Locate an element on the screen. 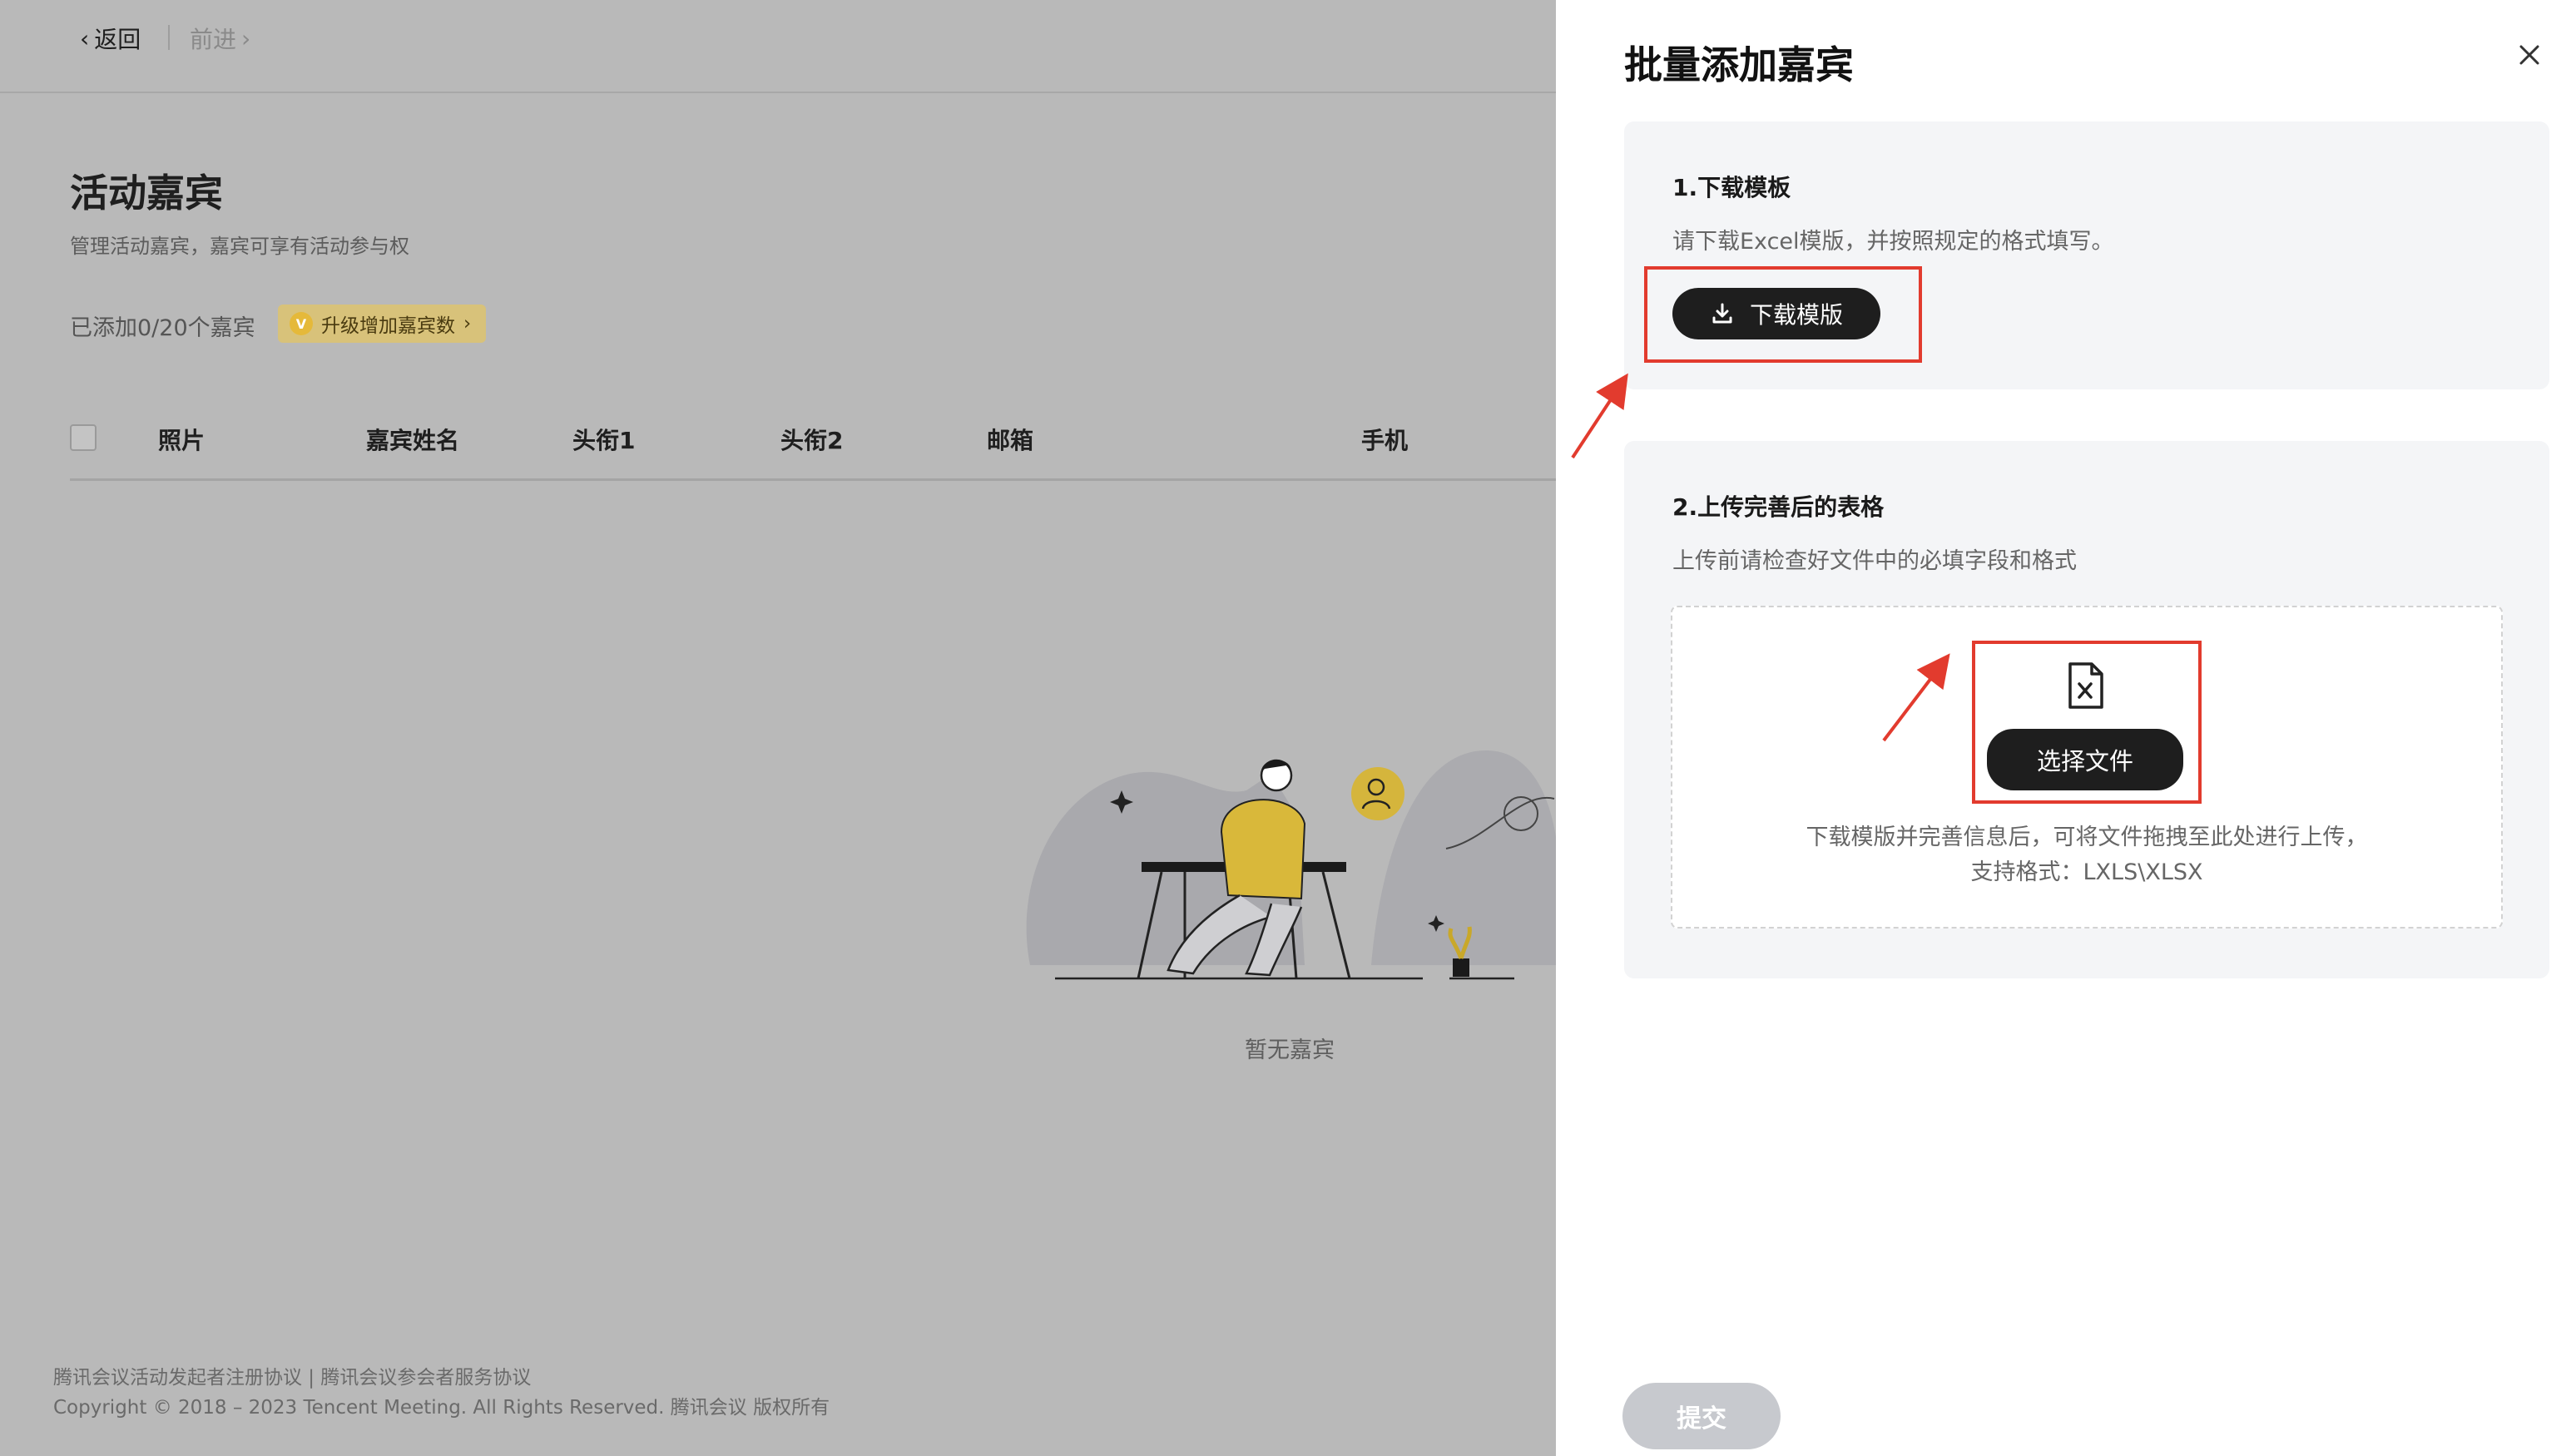 The height and width of the screenshot is (1456, 2576). forward-button: 前进 › is located at coordinates (220, 38).